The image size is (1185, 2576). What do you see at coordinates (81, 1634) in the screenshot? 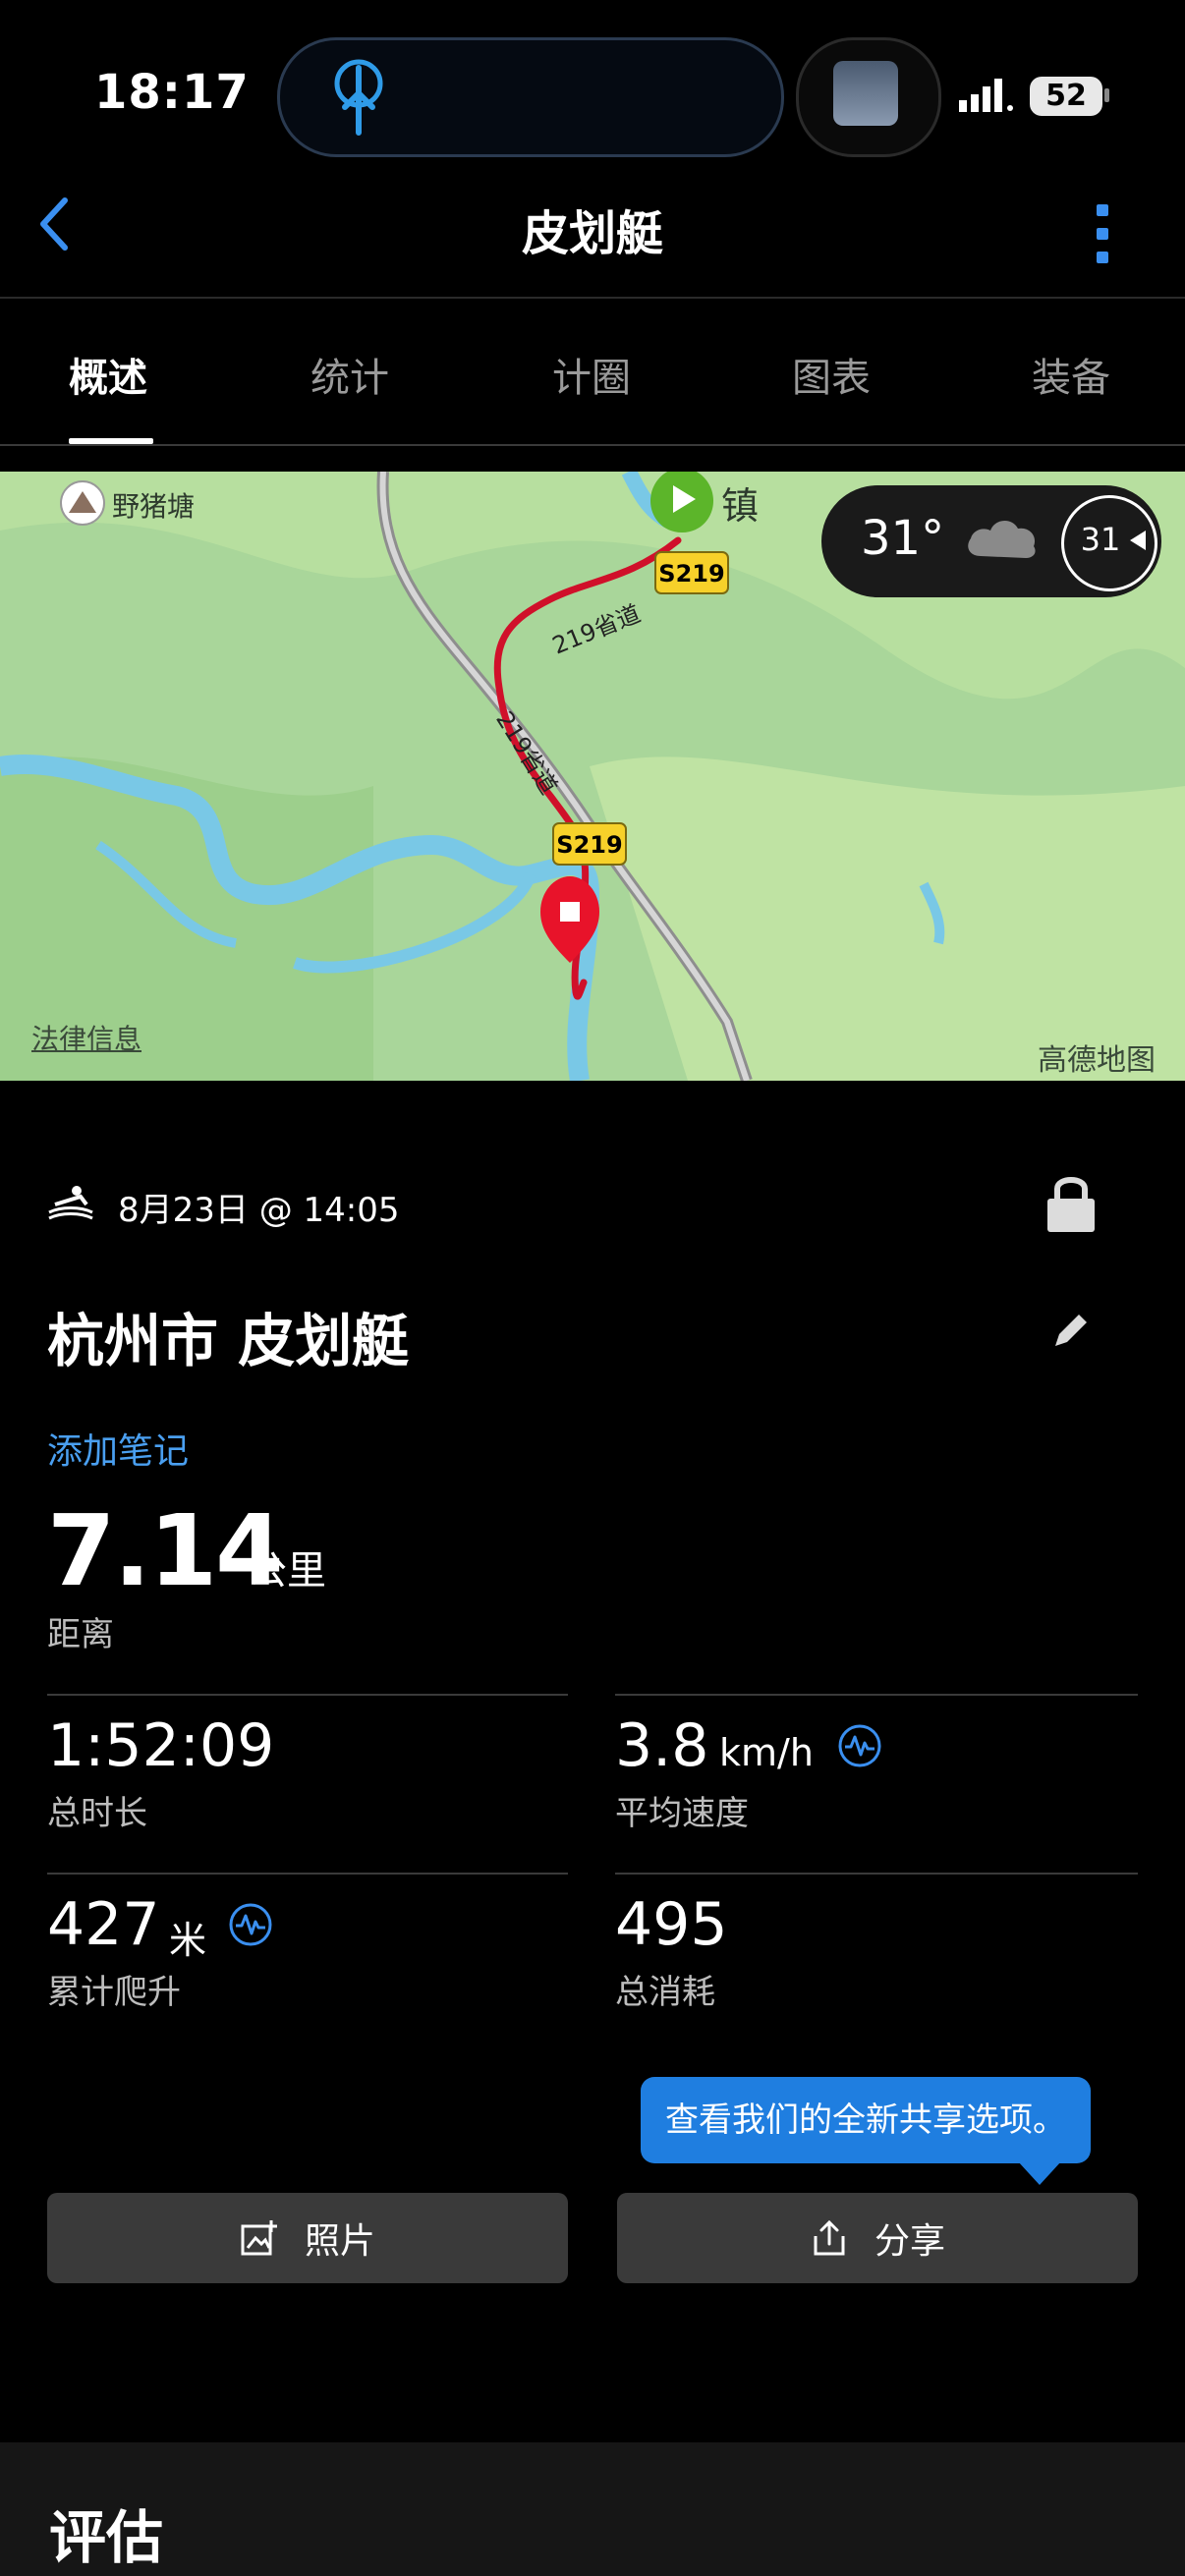
I see `distance-label: 距离` at bounding box center [81, 1634].